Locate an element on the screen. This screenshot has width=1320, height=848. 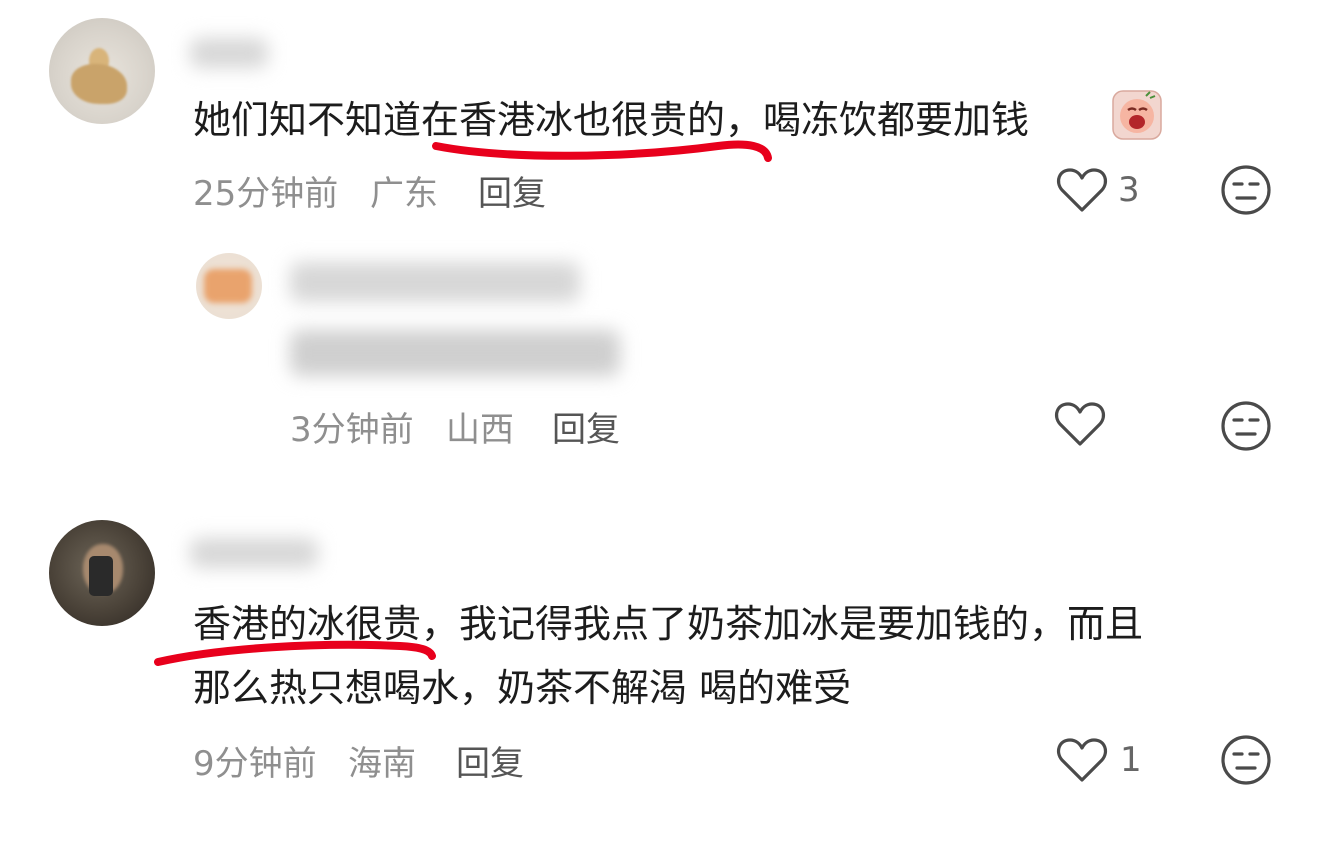
reply-1-username-blurred is located at coordinates (435, 282).